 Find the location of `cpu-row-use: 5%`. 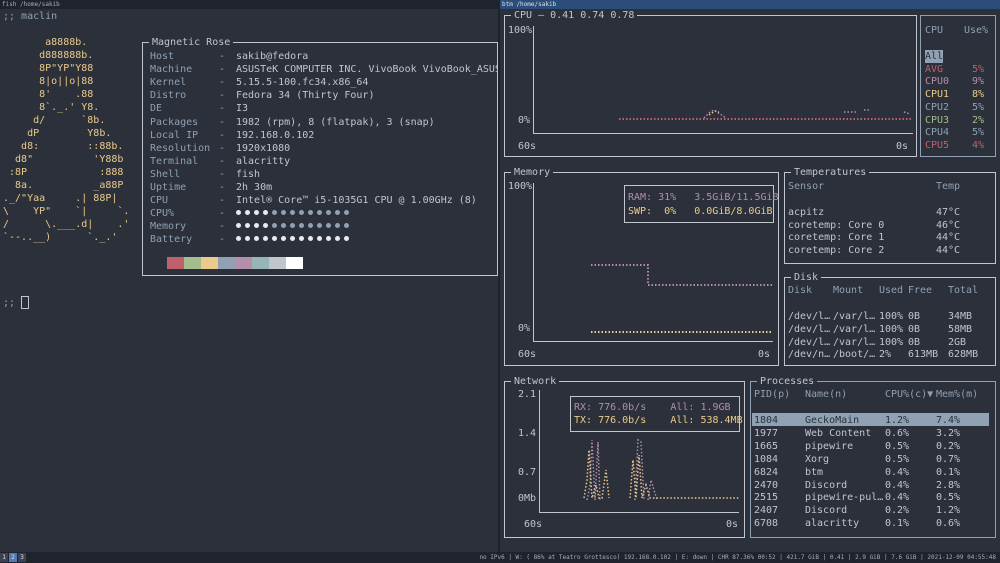

cpu-row-use: 5% is located at coordinates (978, 69).